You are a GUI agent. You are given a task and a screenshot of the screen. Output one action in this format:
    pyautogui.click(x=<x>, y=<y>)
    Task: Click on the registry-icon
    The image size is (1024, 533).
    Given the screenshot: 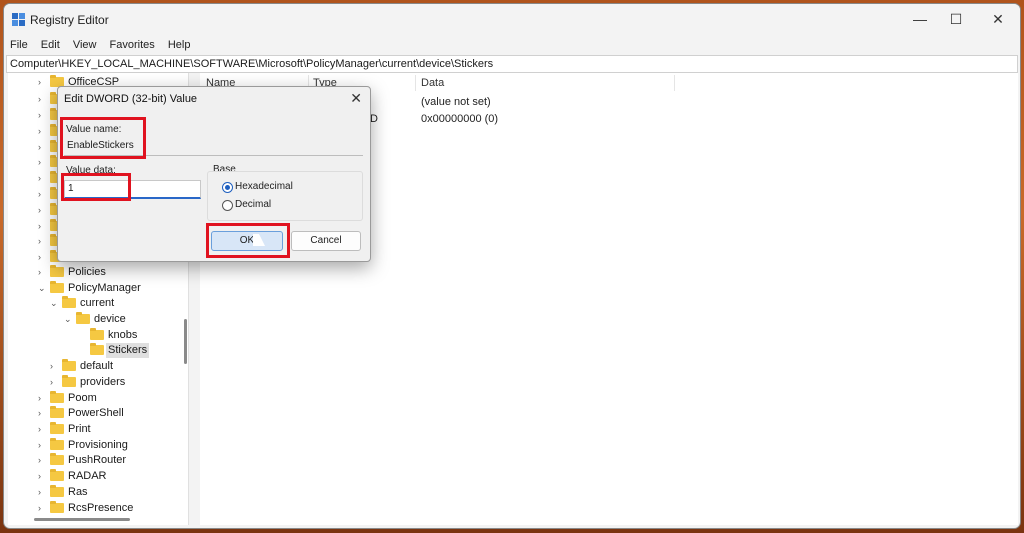 What is the action you would take?
    pyautogui.click(x=18, y=19)
    